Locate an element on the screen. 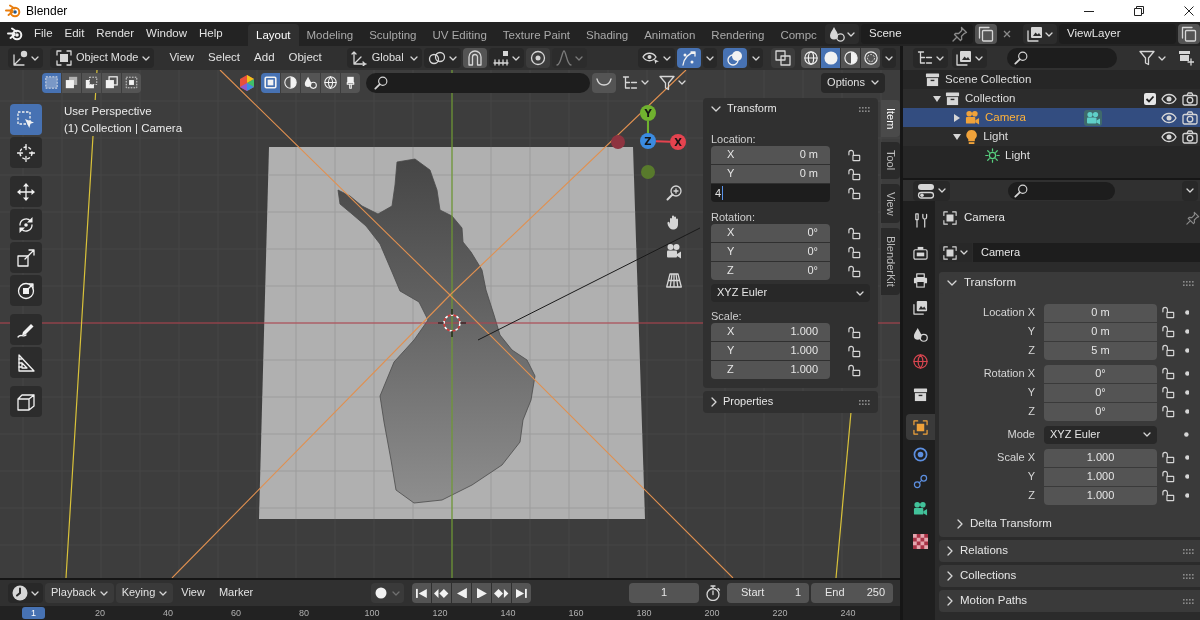  gizmo-toggle is located at coordinates (689, 58).